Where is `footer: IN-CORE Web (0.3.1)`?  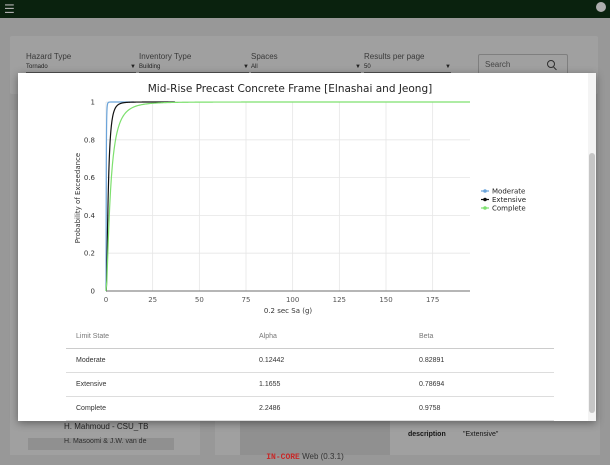
footer: IN-CORE Web (0.3.1) is located at coordinates (305, 457).